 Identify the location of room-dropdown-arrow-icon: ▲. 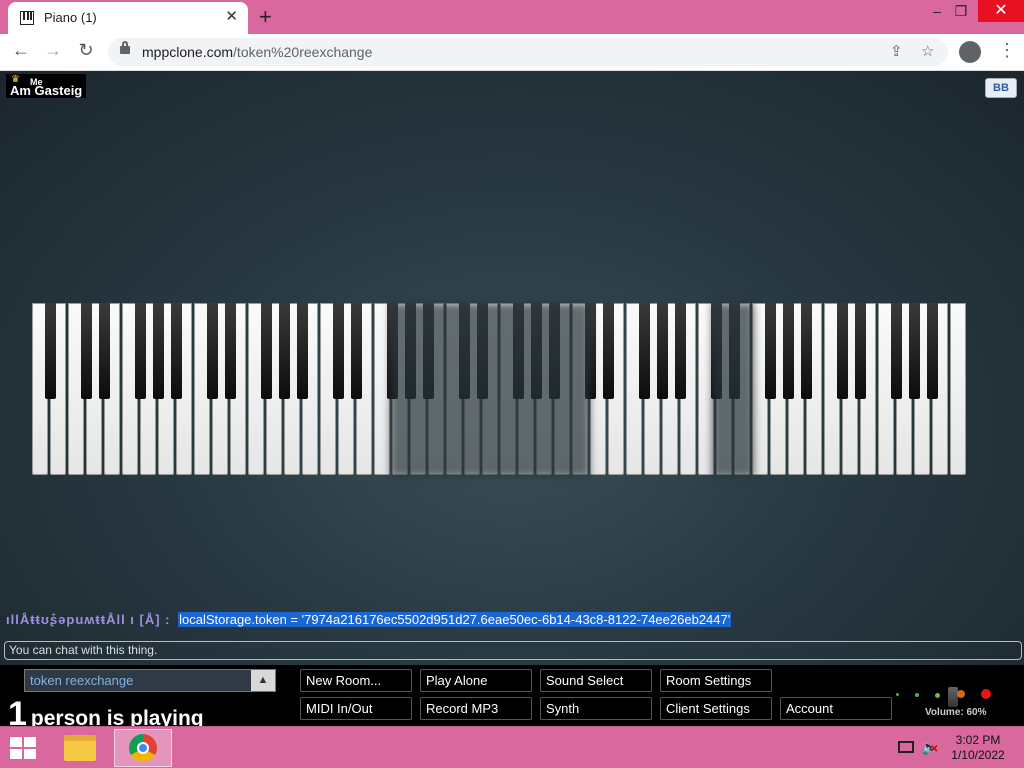
(263, 680).